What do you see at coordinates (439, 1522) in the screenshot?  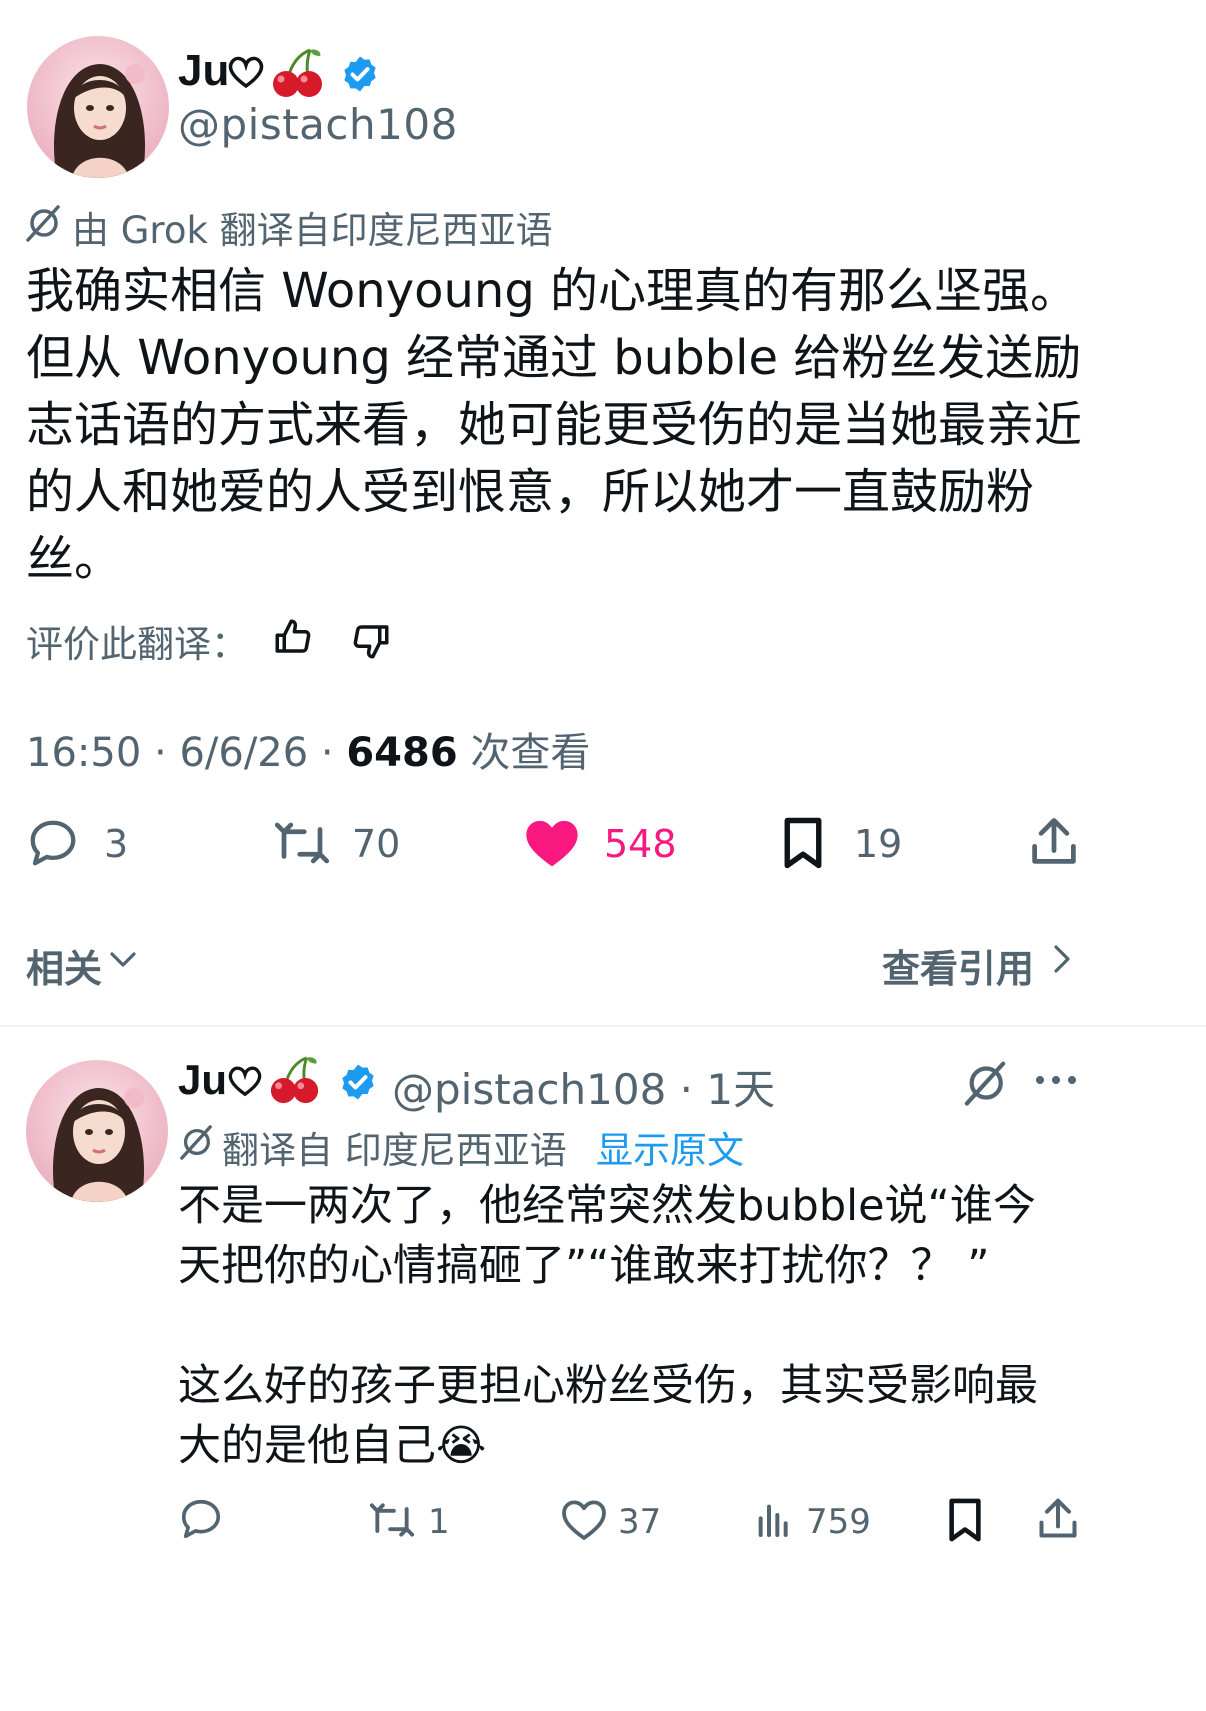 I see `reply-repost-count: 1` at bounding box center [439, 1522].